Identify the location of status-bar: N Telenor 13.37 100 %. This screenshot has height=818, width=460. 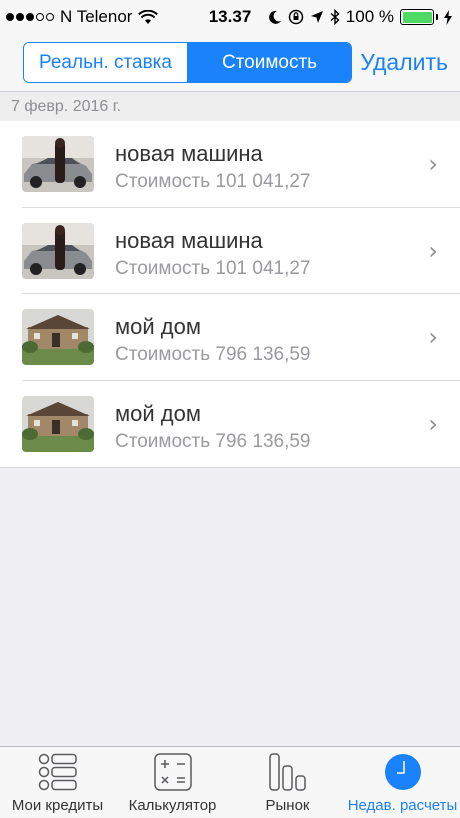
(230, 17).